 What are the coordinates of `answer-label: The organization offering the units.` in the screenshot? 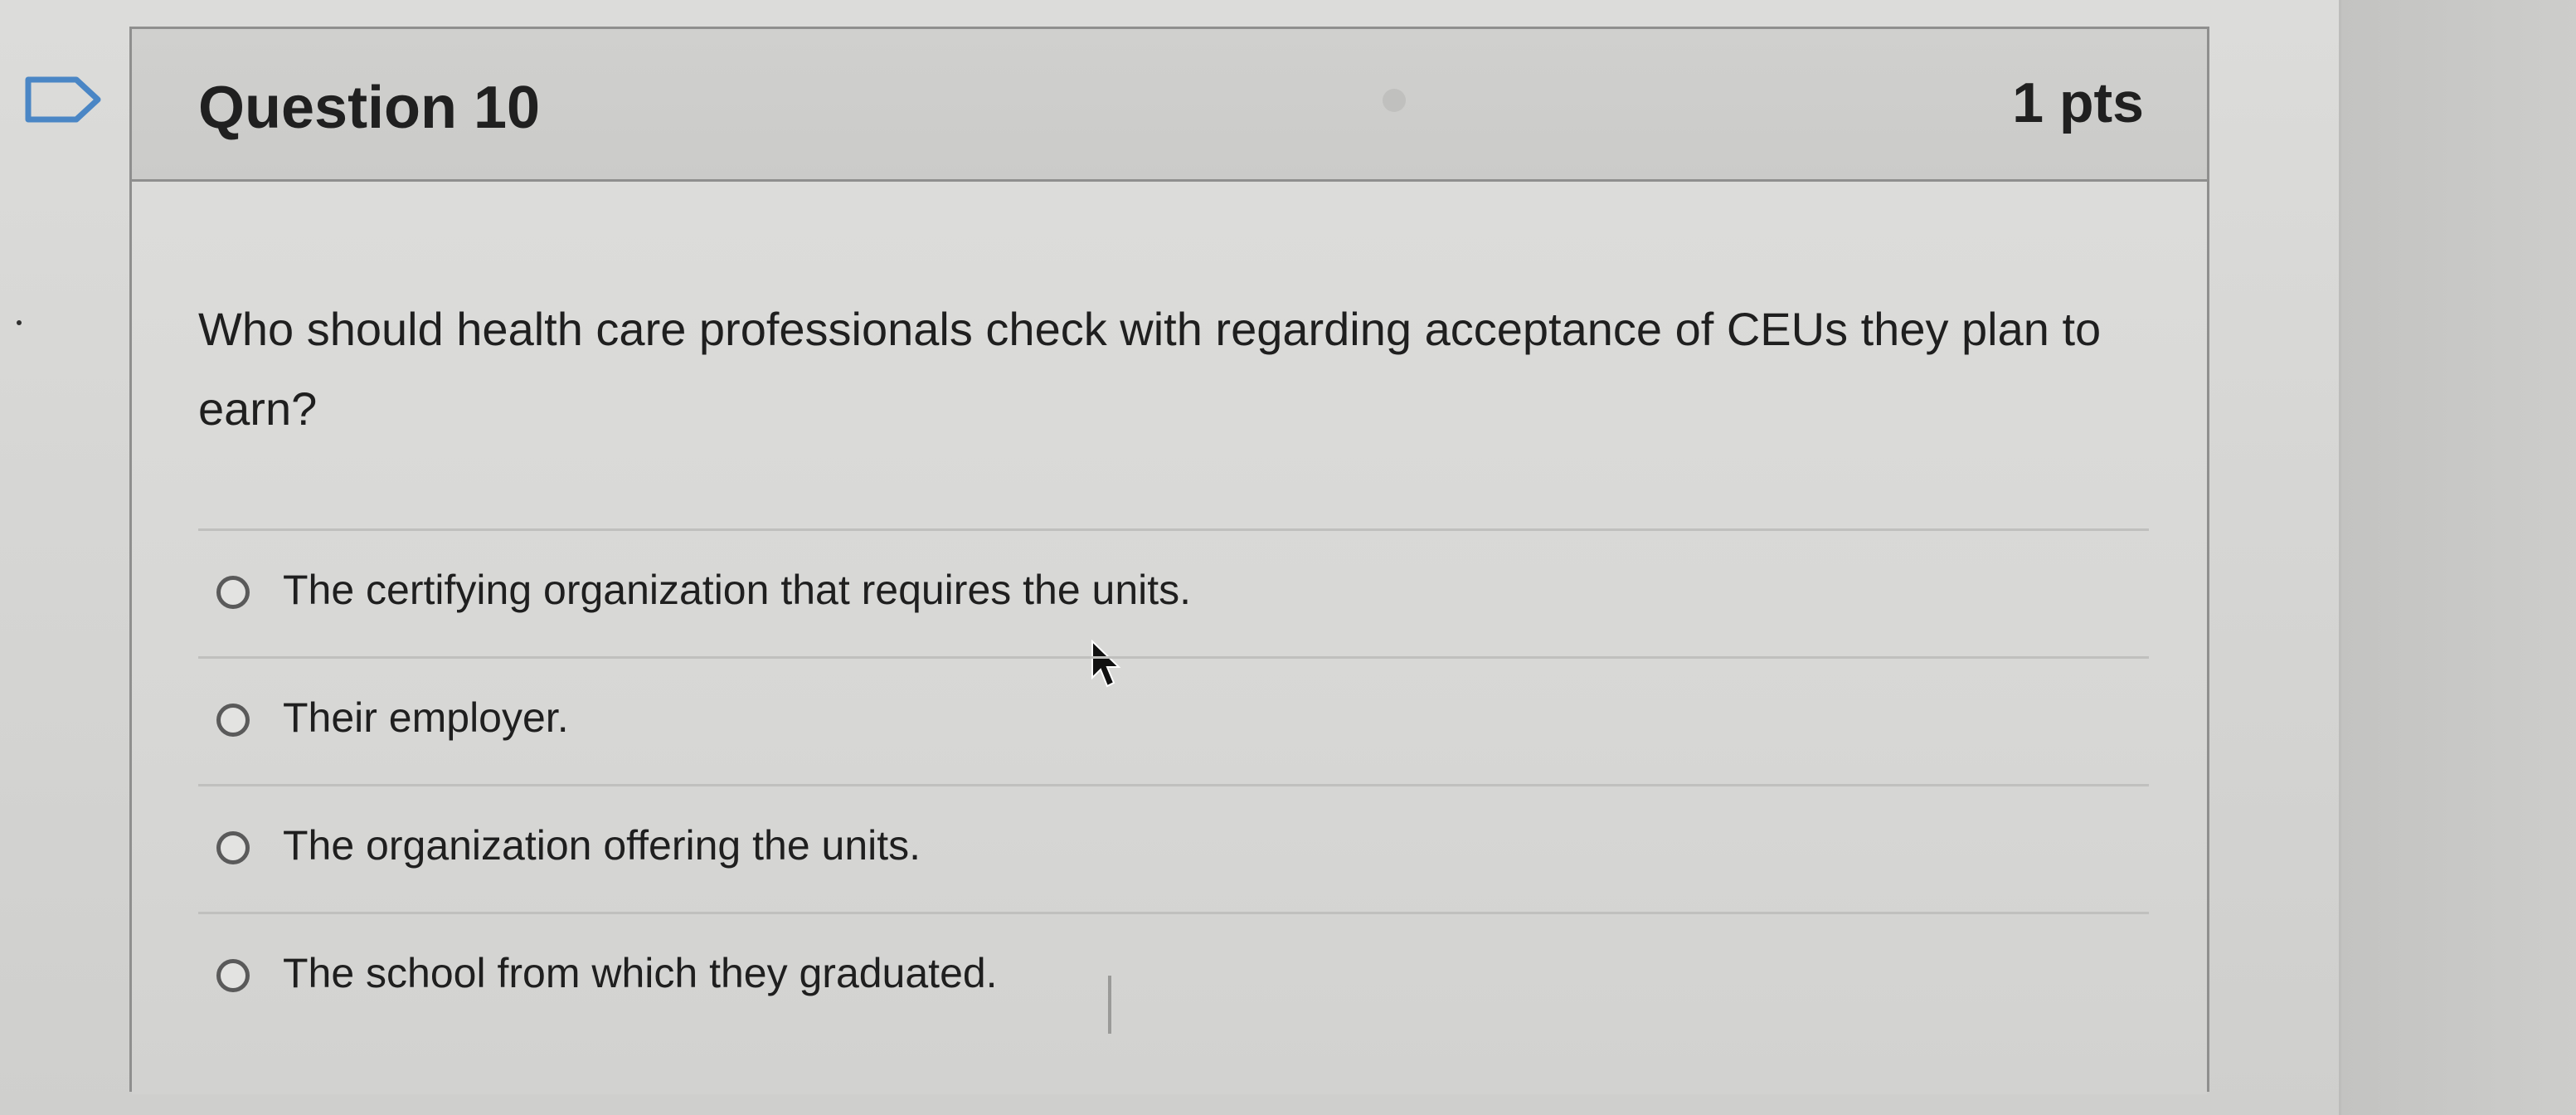 It's located at (602, 845).